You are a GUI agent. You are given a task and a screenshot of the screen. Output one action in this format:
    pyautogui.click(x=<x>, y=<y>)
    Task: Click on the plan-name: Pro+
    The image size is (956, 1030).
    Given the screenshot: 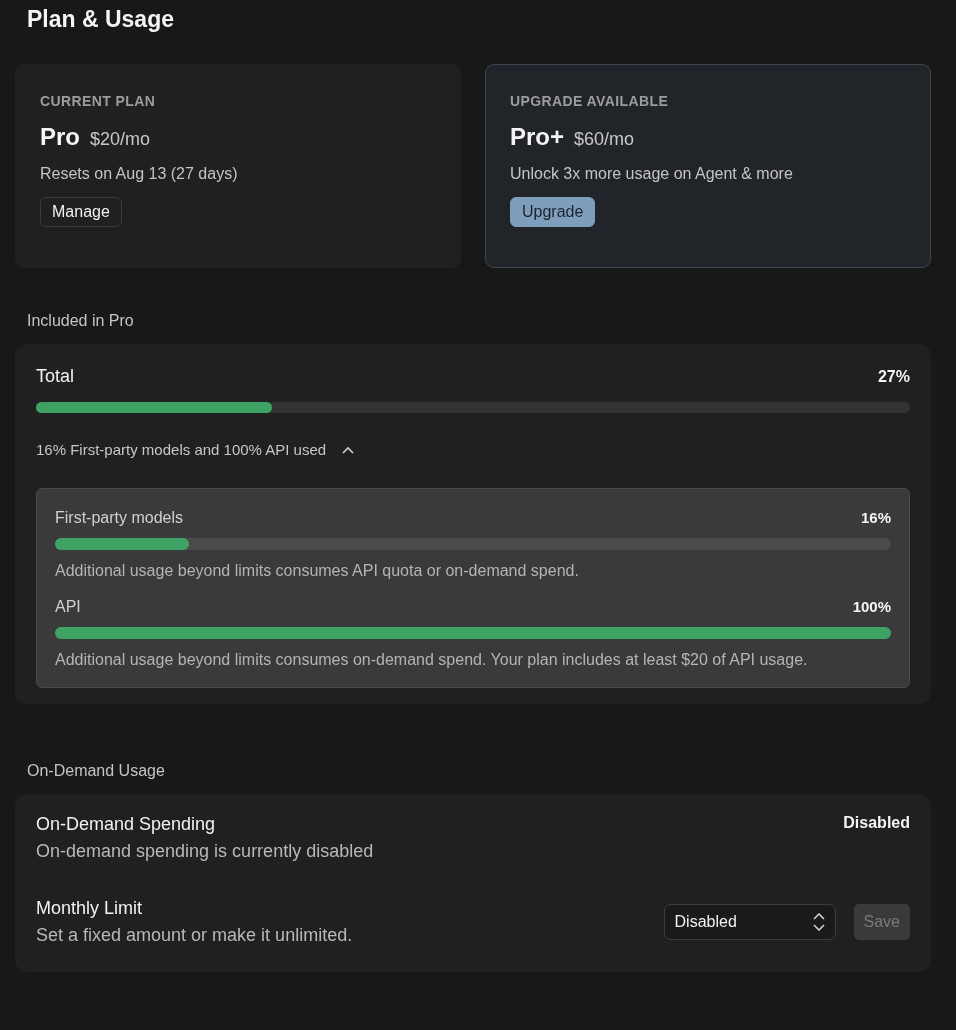 What is the action you would take?
    pyautogui.click(x=537, y=137)
    